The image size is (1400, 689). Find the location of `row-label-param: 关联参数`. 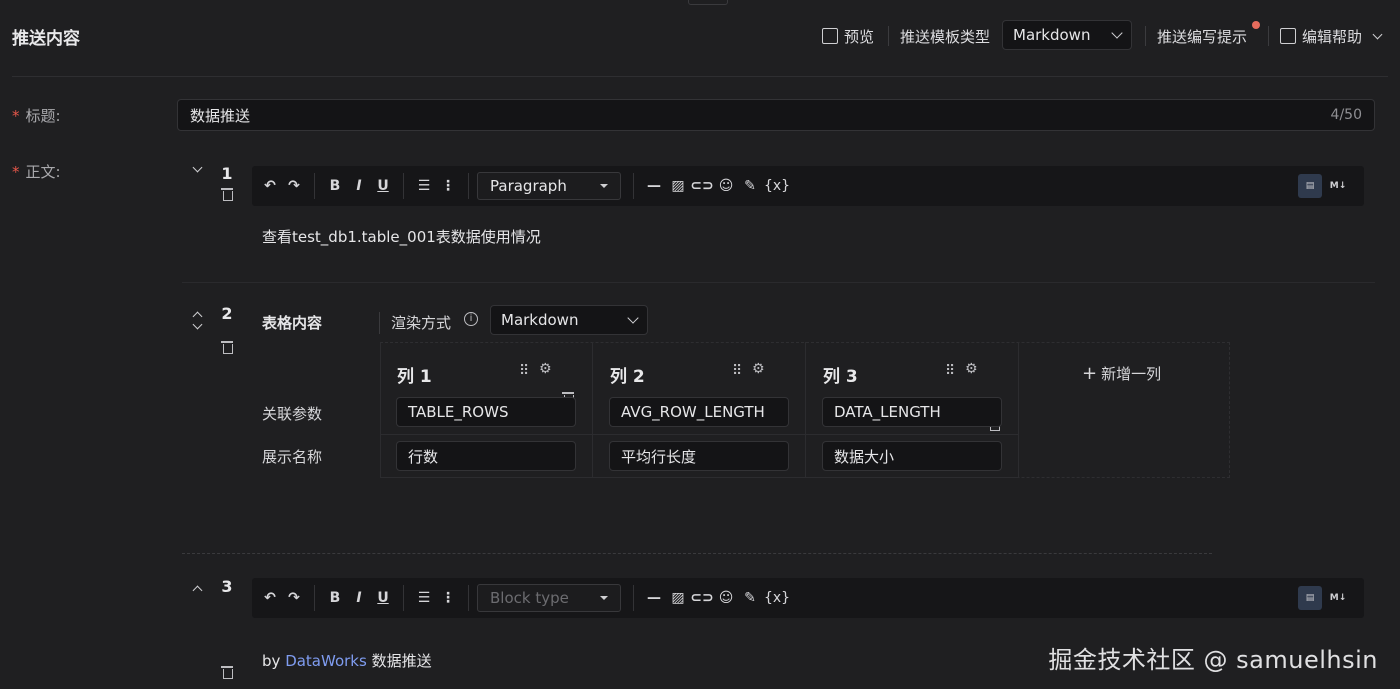

row-label-param: 关联参数 is located at coordinates (292, 414).